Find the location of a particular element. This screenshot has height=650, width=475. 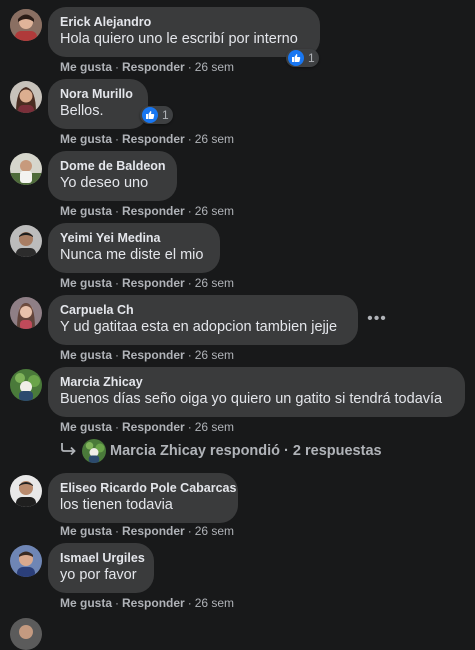

comment-text: Bellos. is located at coordinates (82, 111).